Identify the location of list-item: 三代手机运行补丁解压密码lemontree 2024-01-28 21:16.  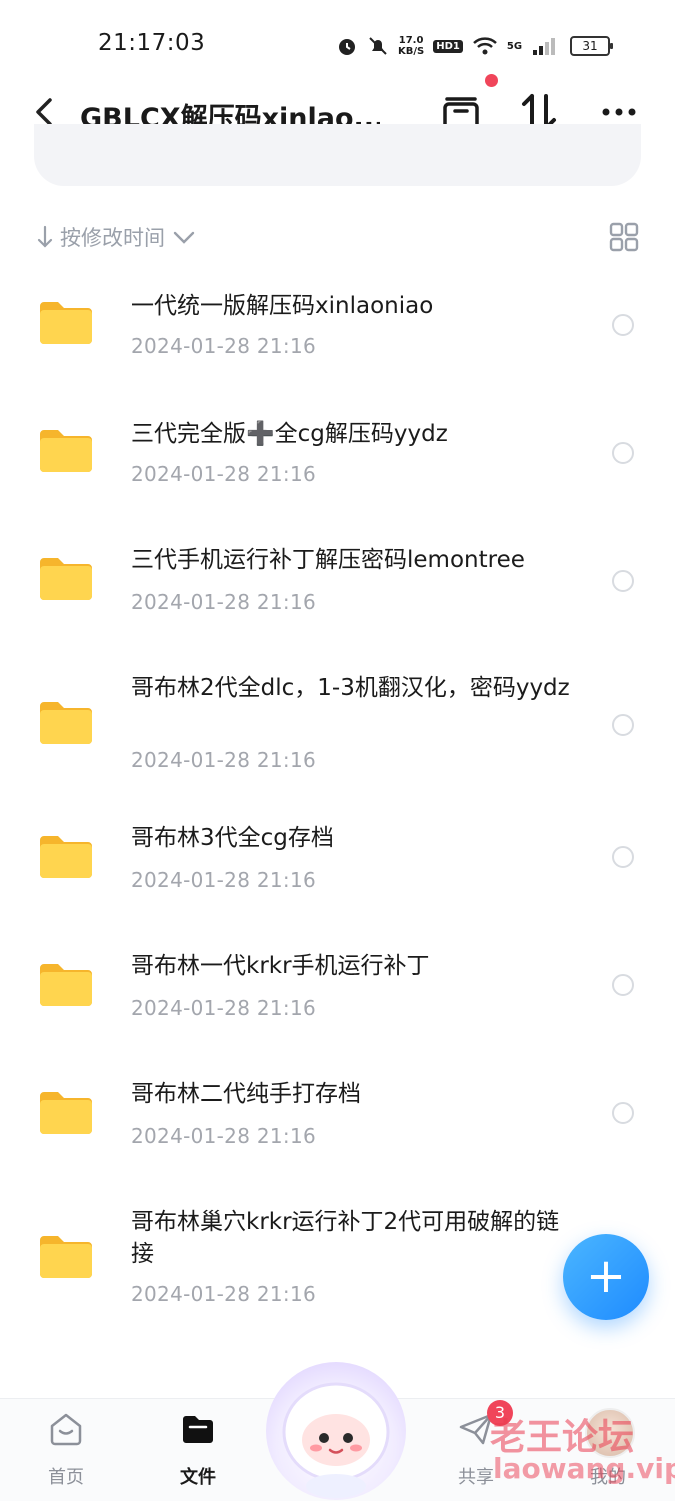
(337, 580).